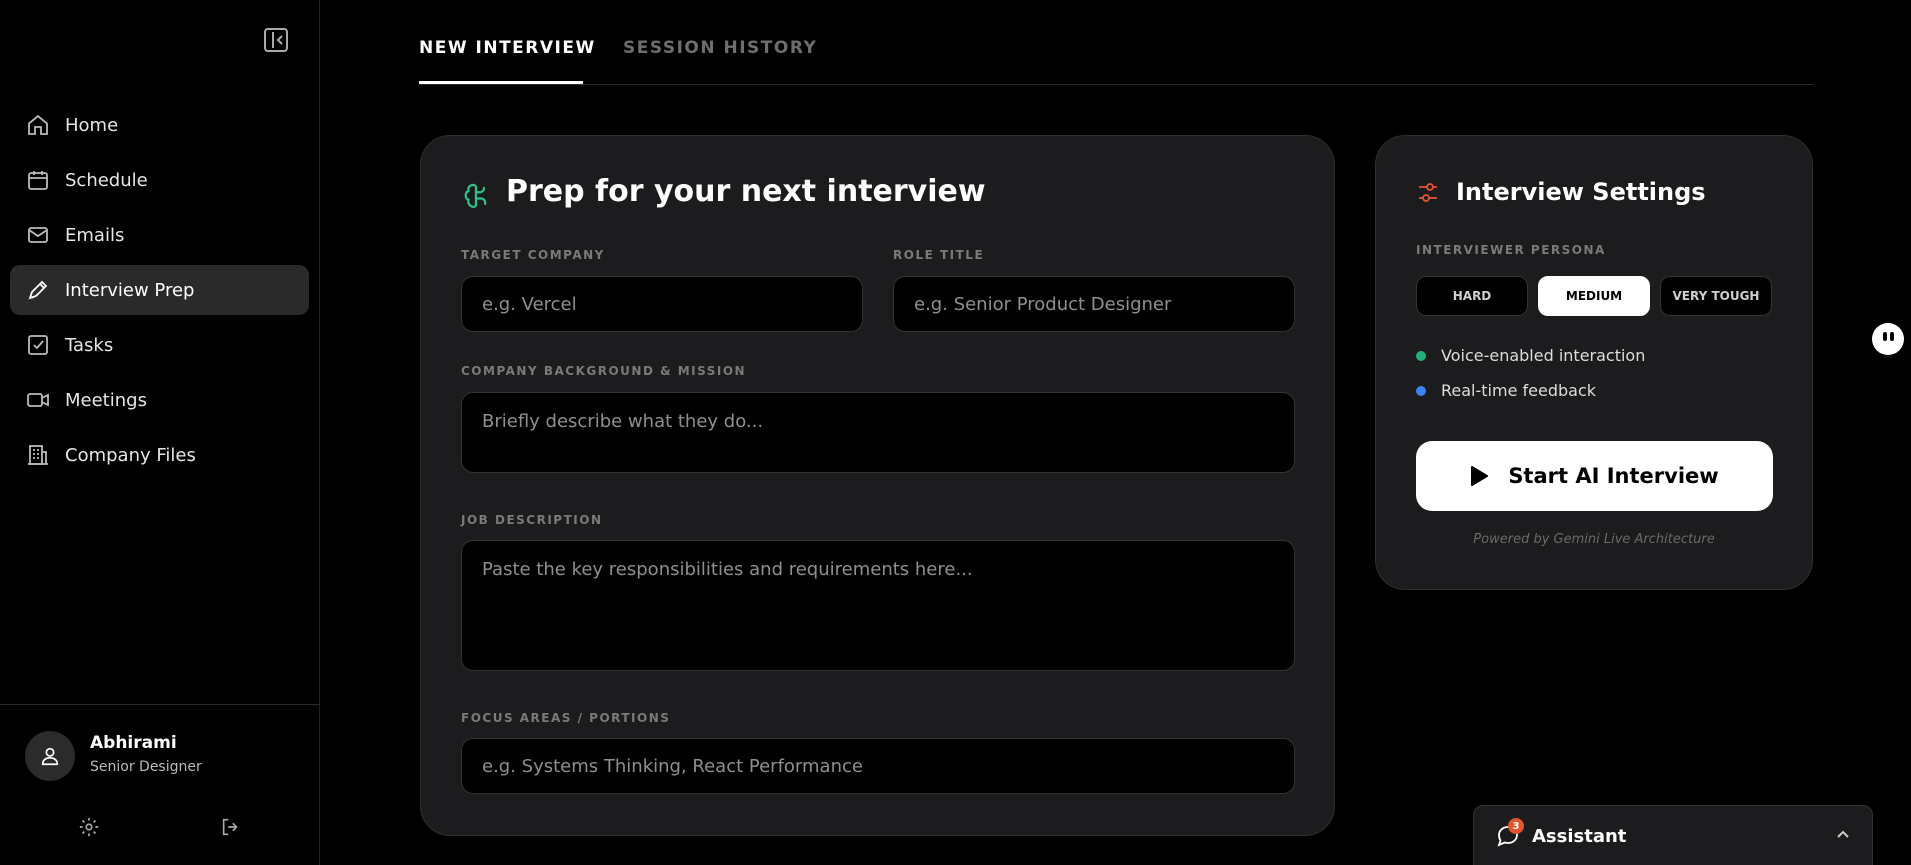 The image size is (1911, 865). Describe the element at coordinates (1888, 339) in the screenshot. I see `floating-assistant-icon` at that location.